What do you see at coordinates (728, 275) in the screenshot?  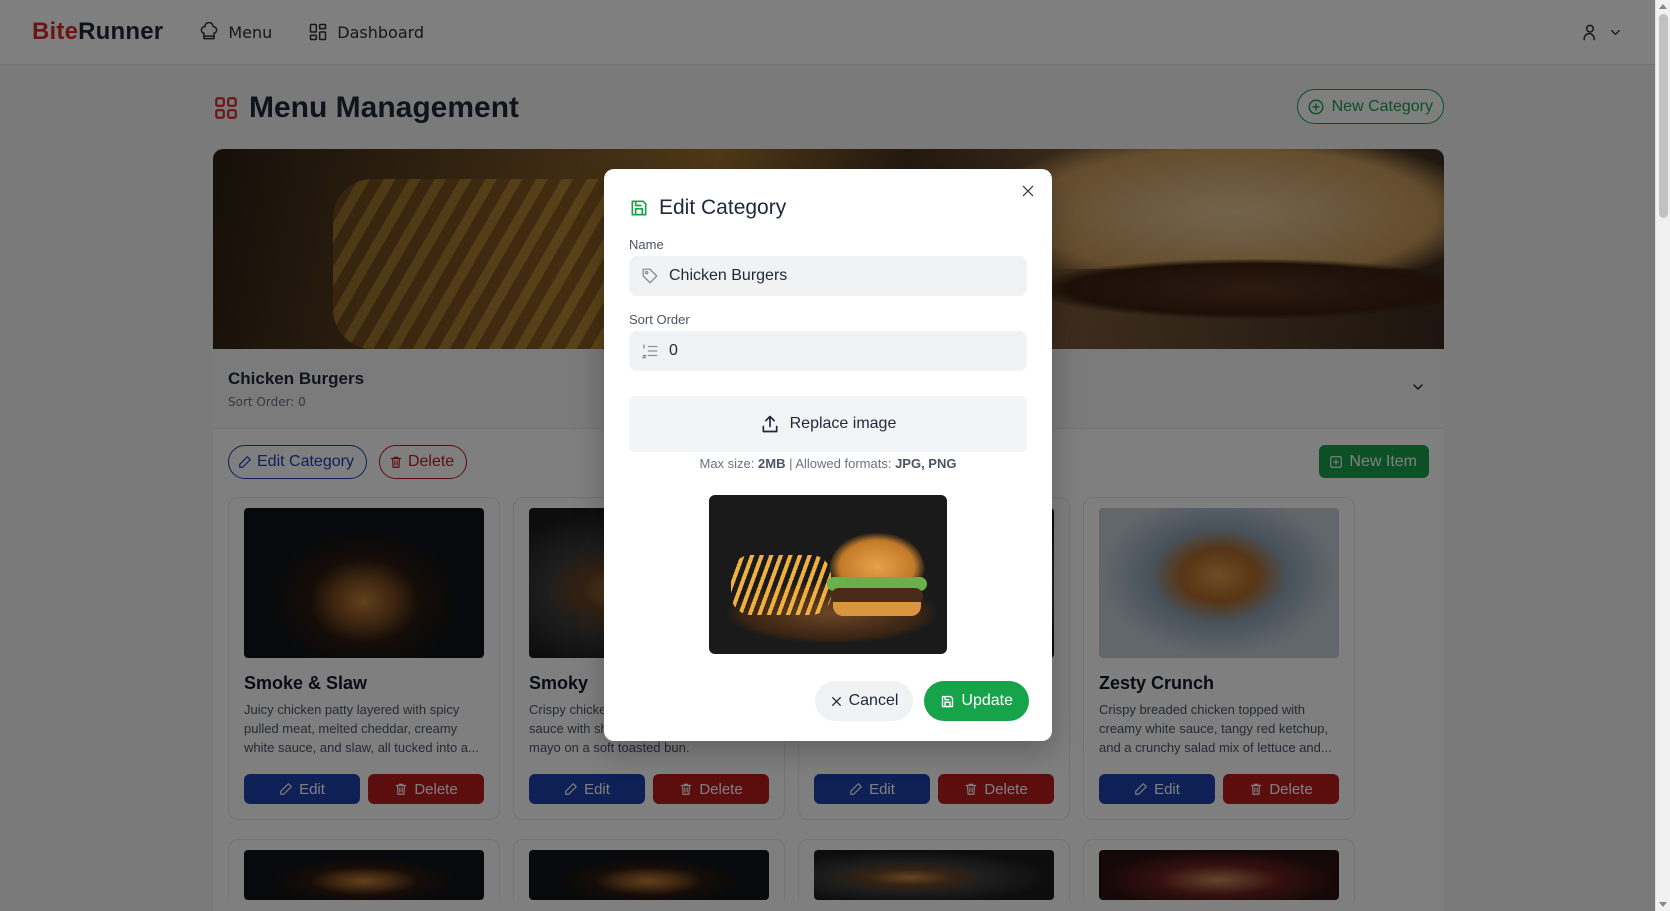 I see `name-field-value: Chicken Burgers` at bounding box center [728, 275].